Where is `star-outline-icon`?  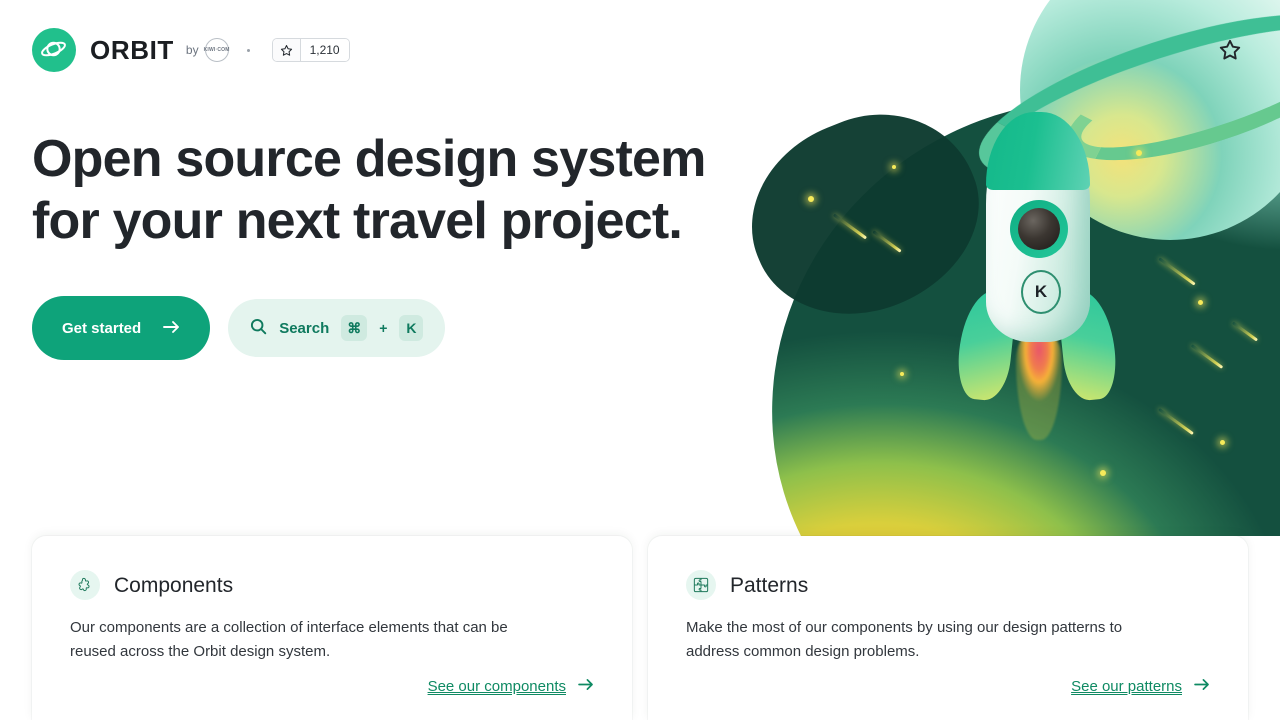 star-outline-icon is located at coordinates (1230, 50).